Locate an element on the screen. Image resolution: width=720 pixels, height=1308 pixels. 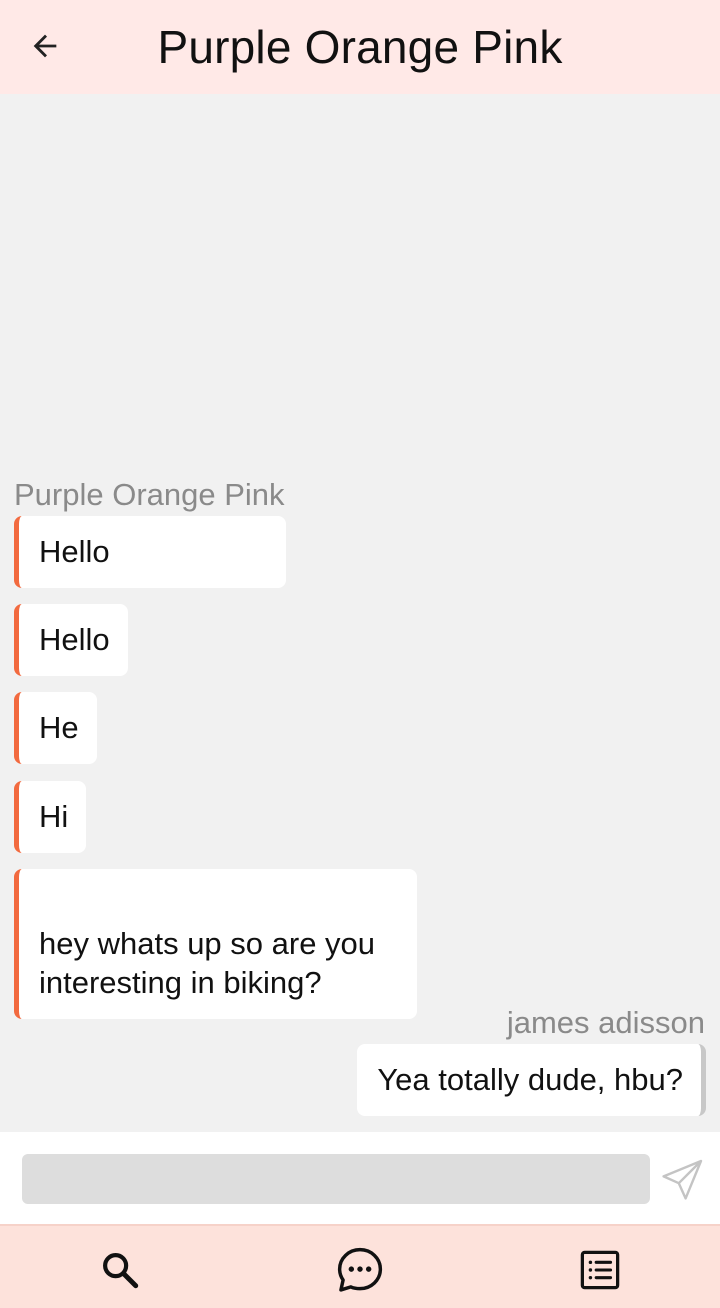
search-icon is located at coordinates (121, 1271).